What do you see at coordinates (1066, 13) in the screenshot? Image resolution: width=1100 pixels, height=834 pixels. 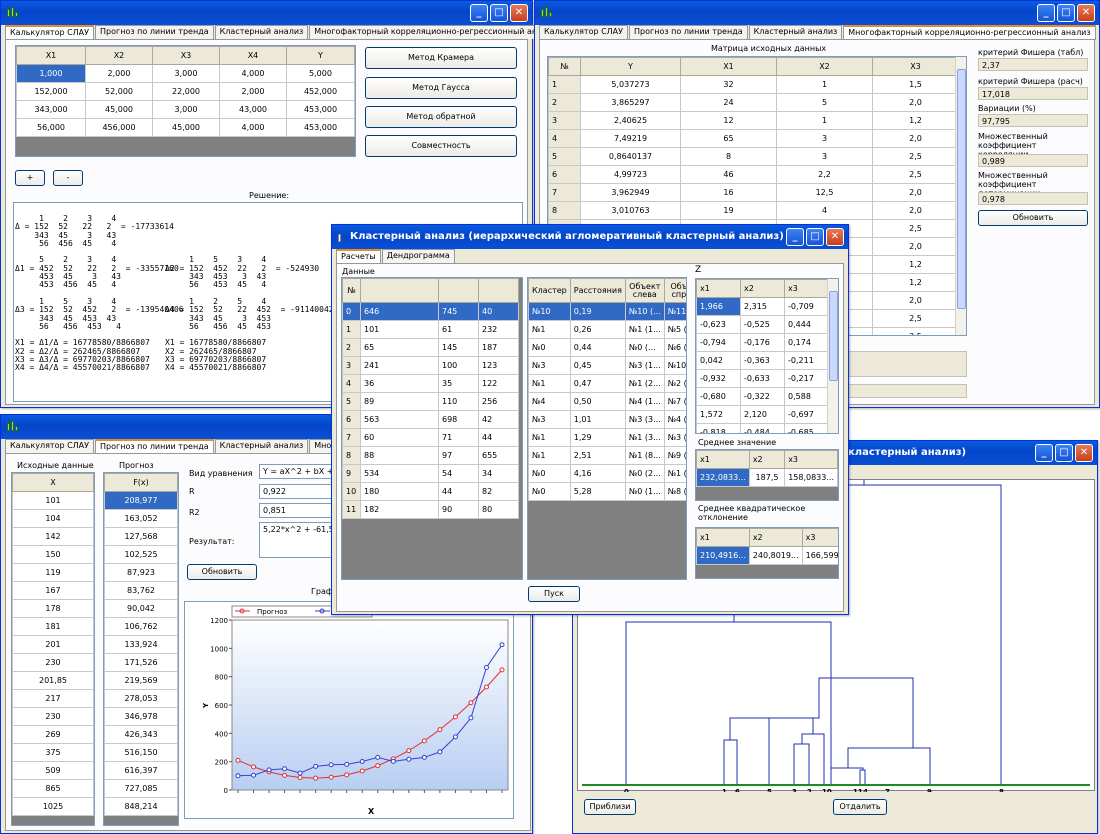 I see `maximize-button: □` at bounding box center [1066, 13].